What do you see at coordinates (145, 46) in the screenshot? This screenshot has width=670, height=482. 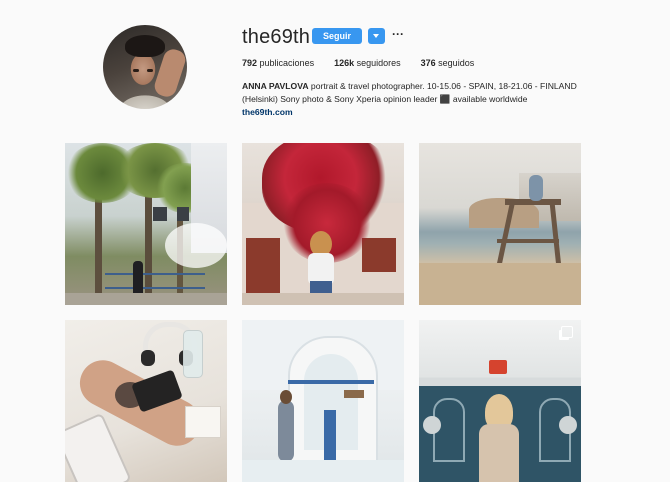 I see `avatar-hair` at bounding box center [145, 46].